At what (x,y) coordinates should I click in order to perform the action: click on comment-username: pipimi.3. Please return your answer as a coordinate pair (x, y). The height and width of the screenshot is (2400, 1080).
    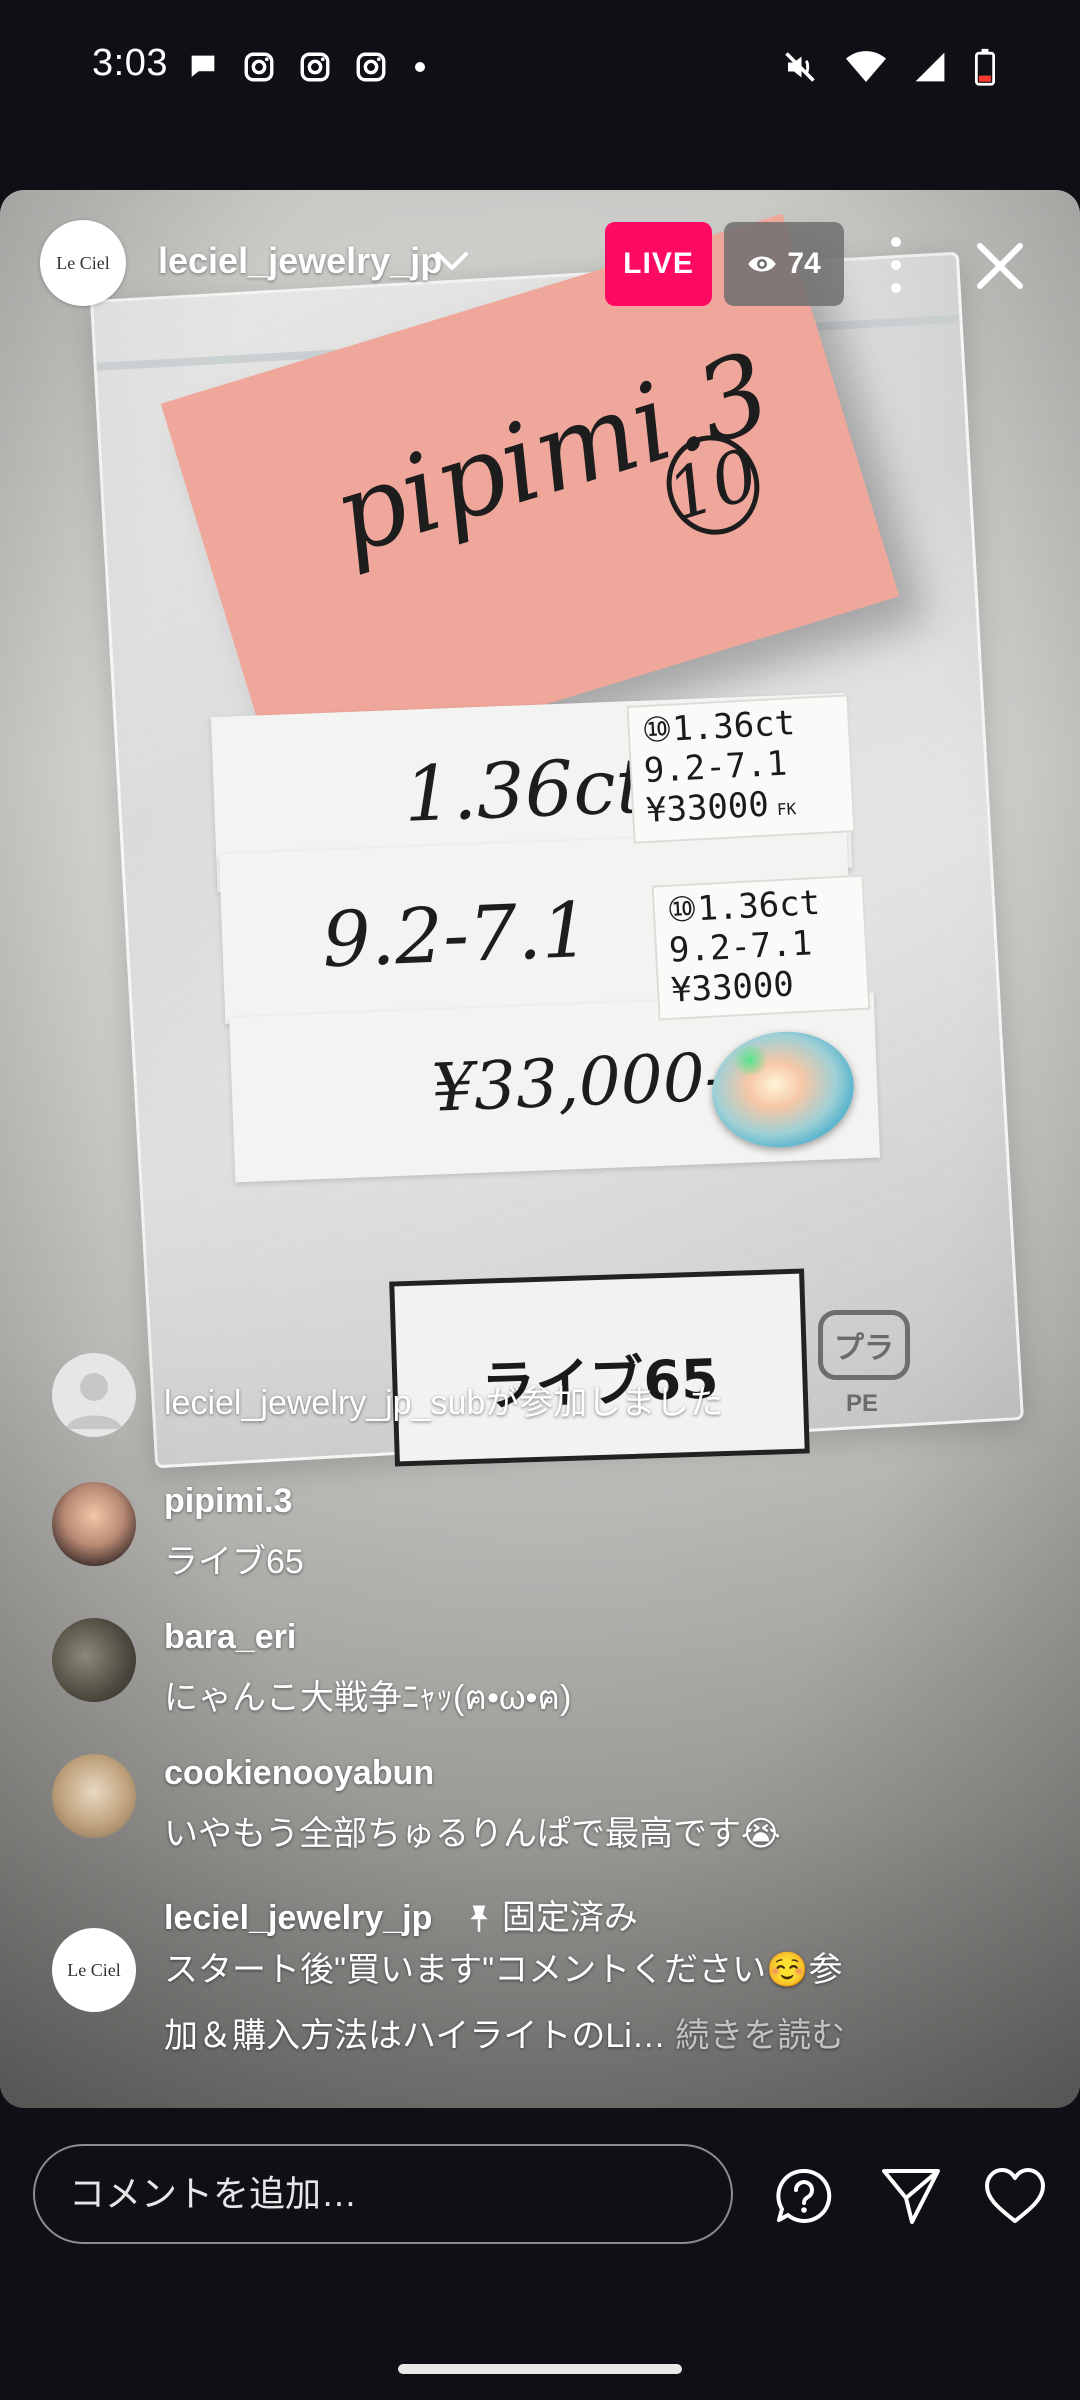
    Looking at the image, I should click on (228, 1501).